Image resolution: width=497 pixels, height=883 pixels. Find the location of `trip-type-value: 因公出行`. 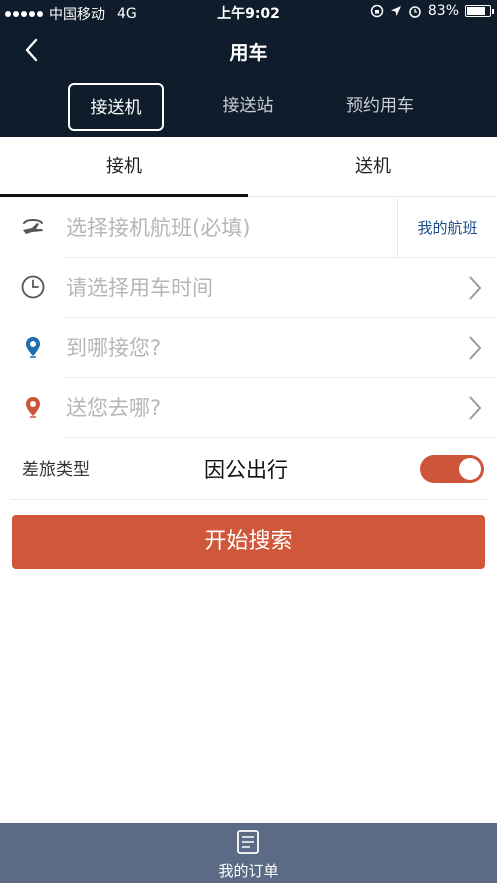

trip-type-value: 因公出行 is located at coordinates (246, 470).